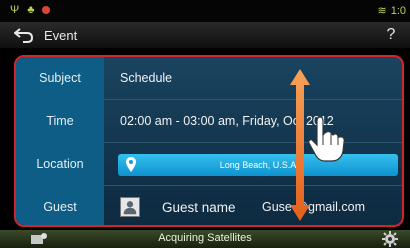 Image resolution: width=410 pixels, height=248 pixels. Describe the element at coordinates (205, 11) in the screenshot. I see `status-bar: Ψ ♣ ≋ 1:0` at that location.